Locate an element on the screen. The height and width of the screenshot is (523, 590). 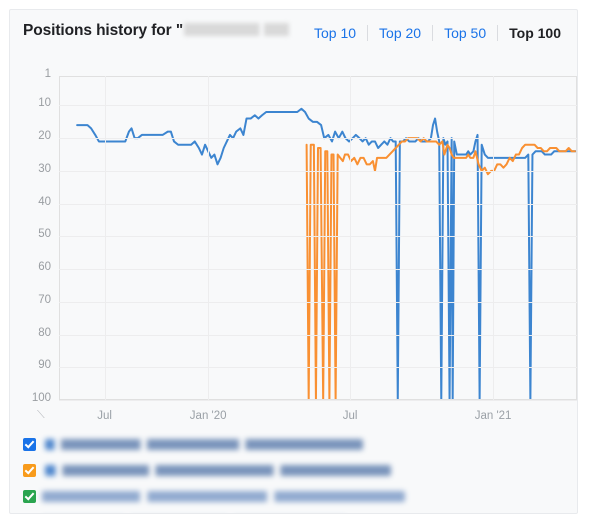
page-title-text: Positions history for " is located at coordinates (103, 30).